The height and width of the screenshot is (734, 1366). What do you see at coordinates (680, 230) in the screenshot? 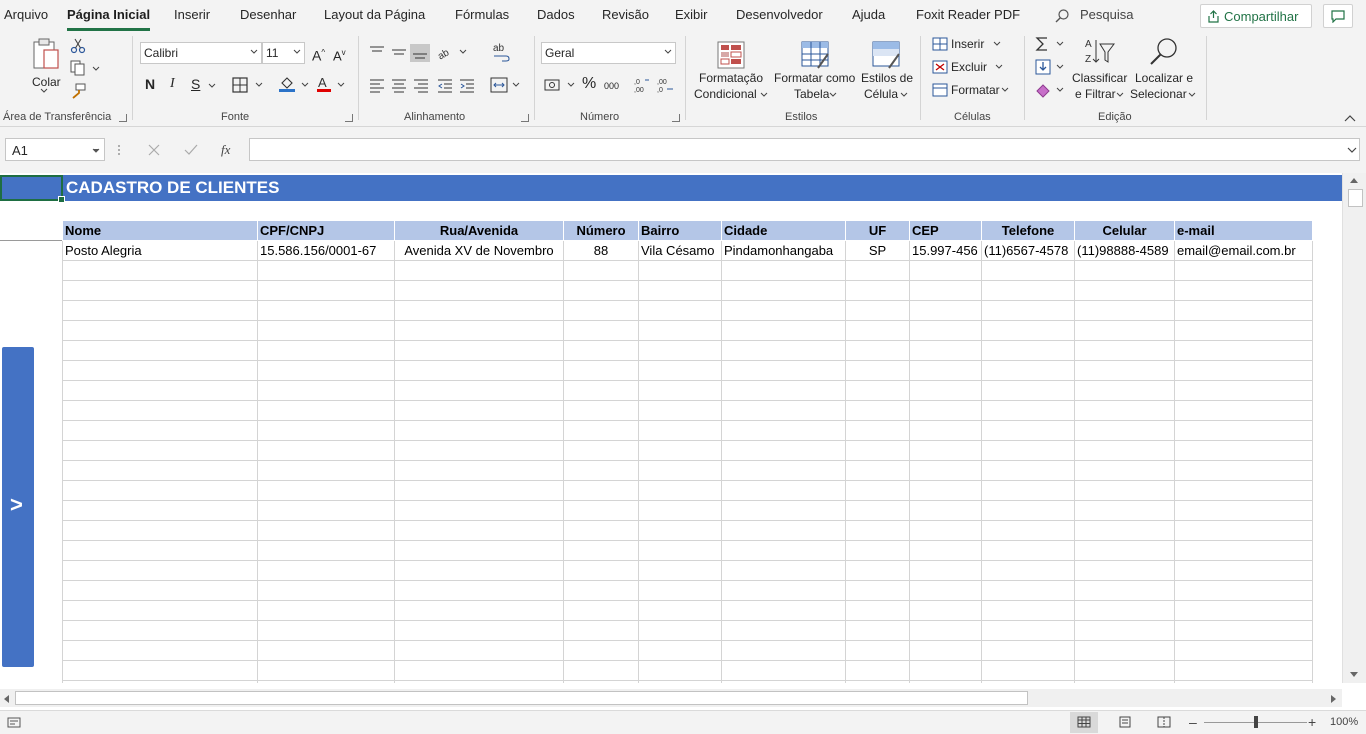
I see `column-header: Bairro` at bounding box center [680, 230].